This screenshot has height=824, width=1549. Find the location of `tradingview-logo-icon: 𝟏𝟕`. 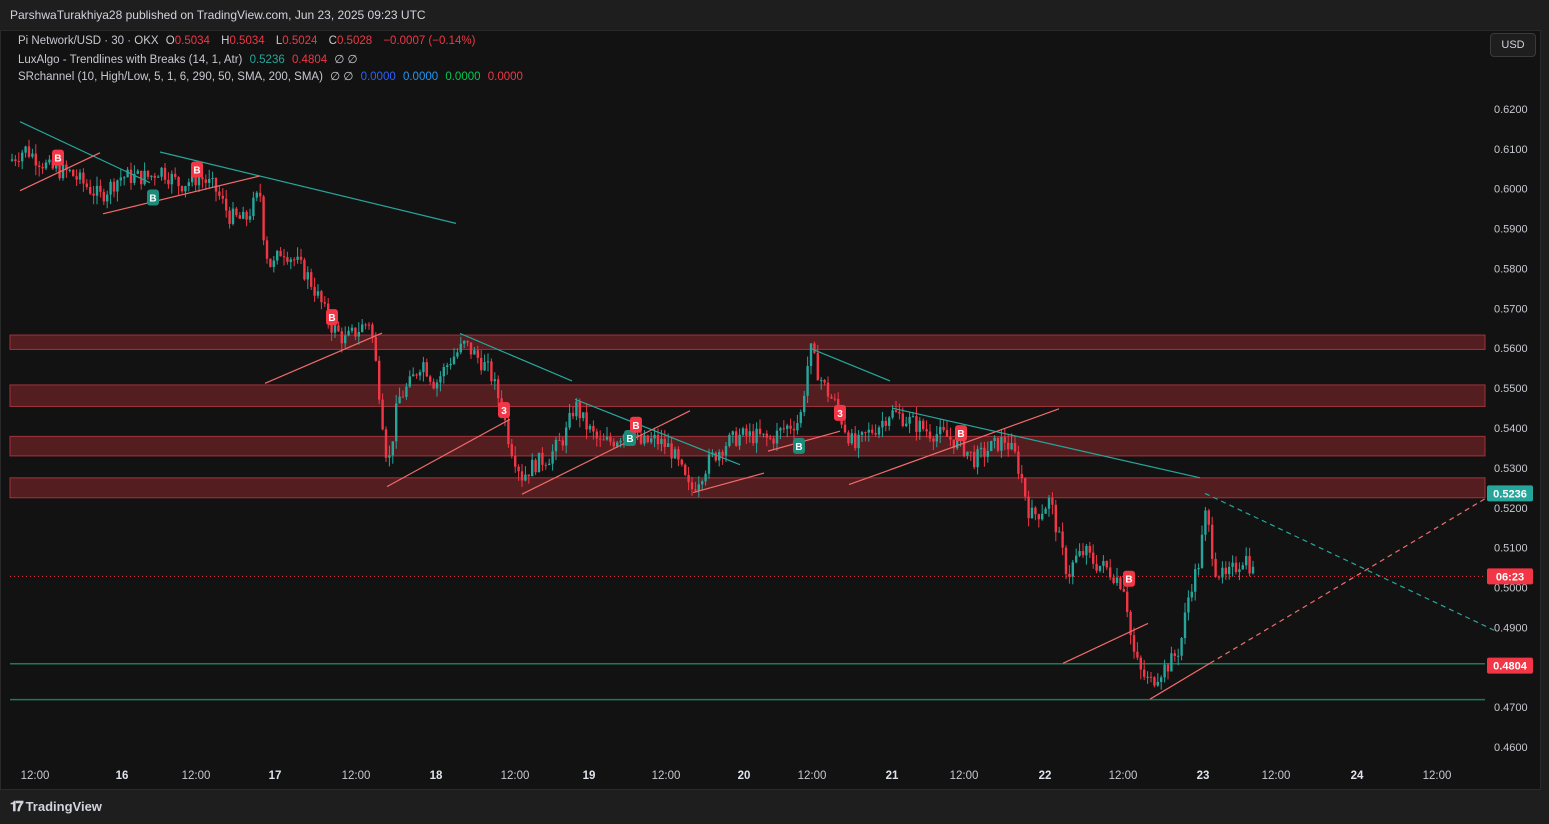

tradingview-logo-icon: 𝟏𝟕 is located at coordinates (17, 806).